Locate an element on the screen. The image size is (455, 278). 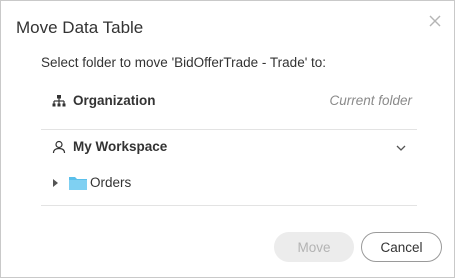
caret-right-icon is located at coordinates (56, 183).